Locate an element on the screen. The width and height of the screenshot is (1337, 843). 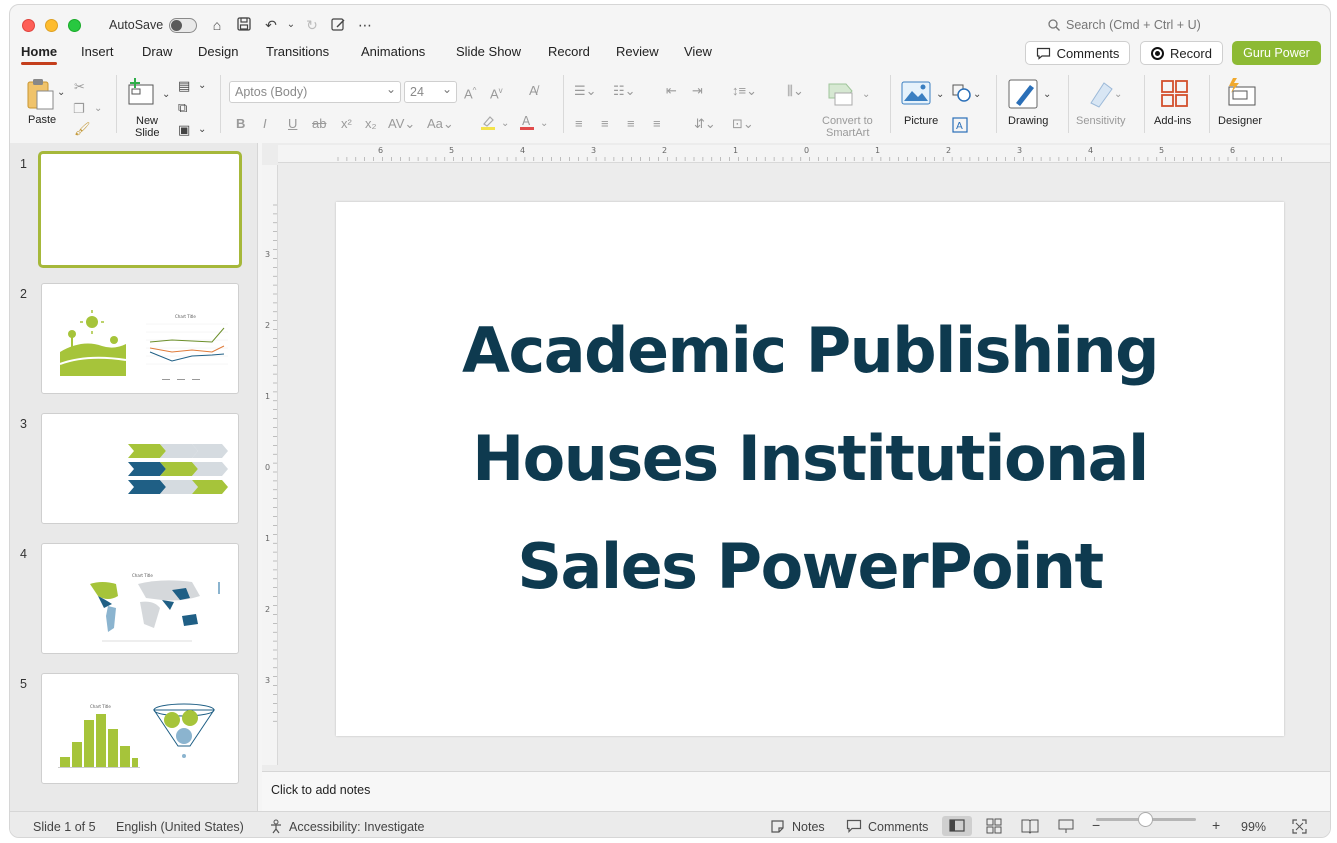
picture-dropdown-icon: ⌄ is located at coordinates (940, 95).